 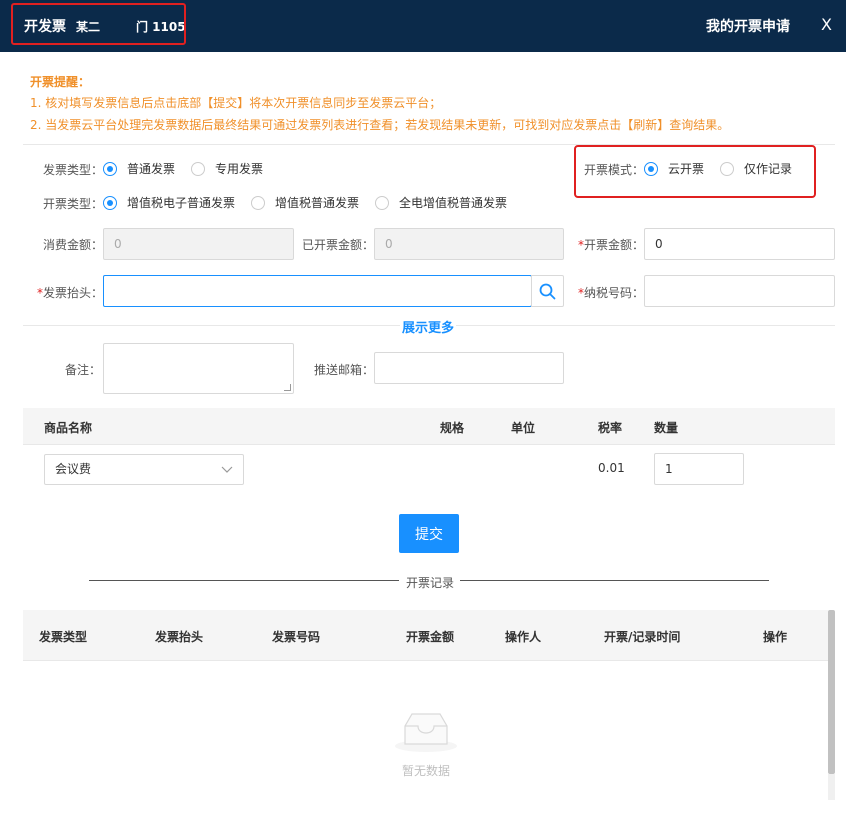 I want to click on dialog-header: 开发票 某二 门 1105 我的开票申请 X, so click(x=423, y=26).